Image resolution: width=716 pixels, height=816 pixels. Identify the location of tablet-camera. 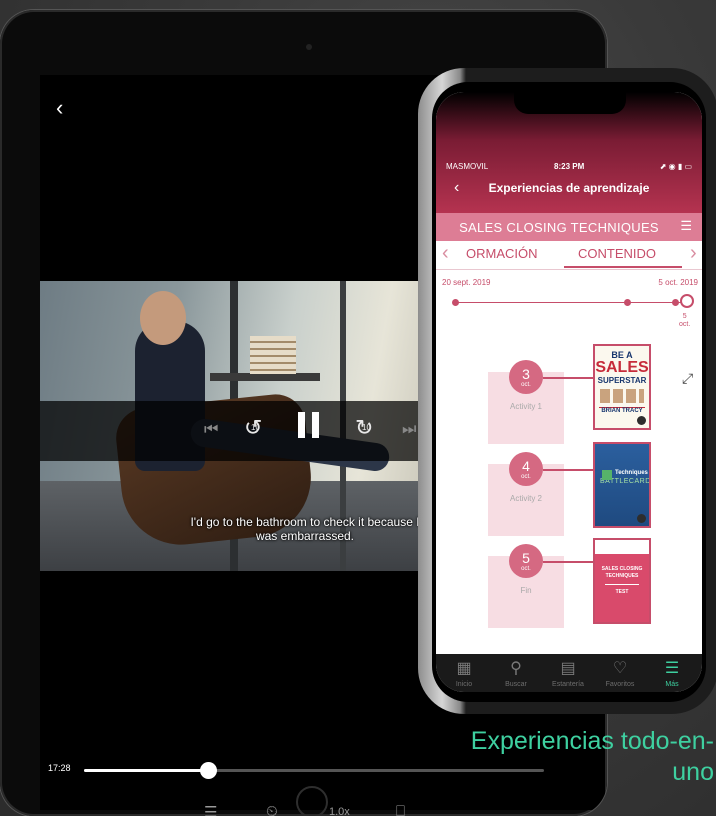
(309, 47).